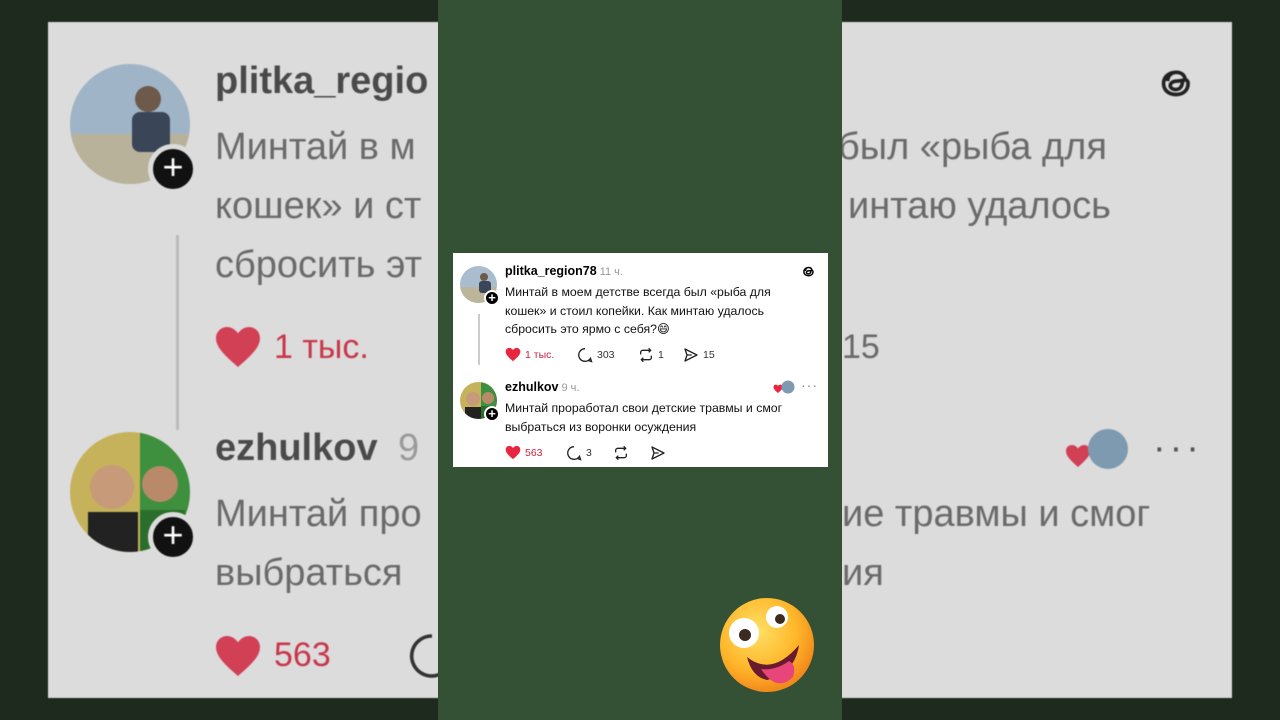 The height and width of the screenshot is (720, 1280). What do you see at coordinates (492, 414) in the screenshot?
I see `reply-follow-icon: +` at bounding box center [492, 414].